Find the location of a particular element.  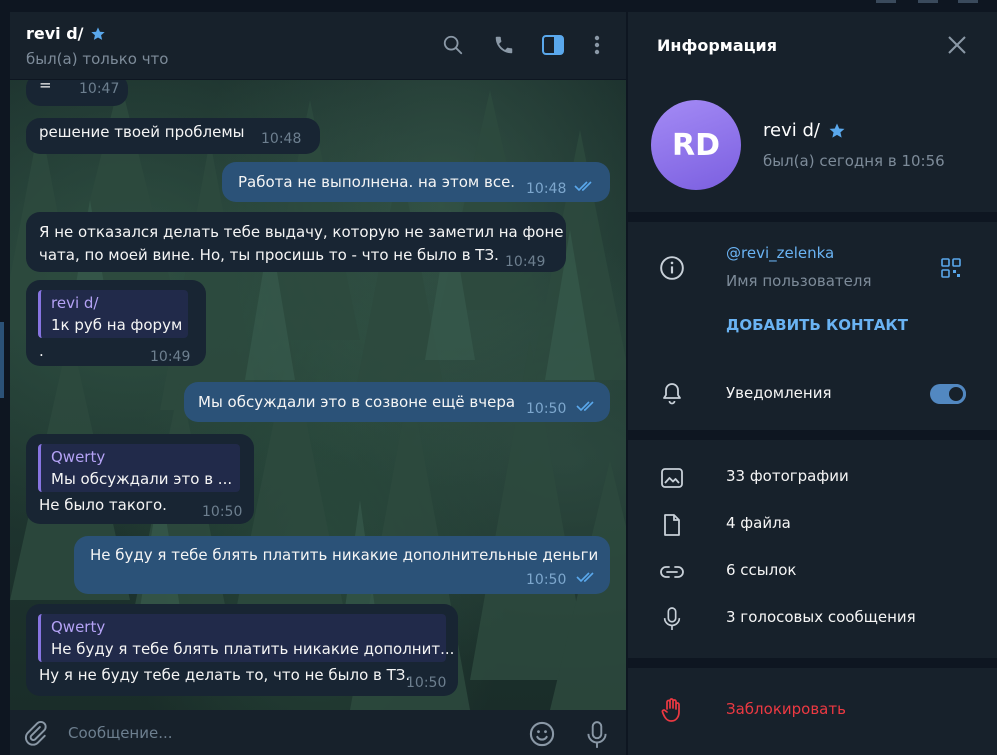

message-incoming: revi d/ 1к руб на форум . 10:49 is located at coordinates (116, 323).